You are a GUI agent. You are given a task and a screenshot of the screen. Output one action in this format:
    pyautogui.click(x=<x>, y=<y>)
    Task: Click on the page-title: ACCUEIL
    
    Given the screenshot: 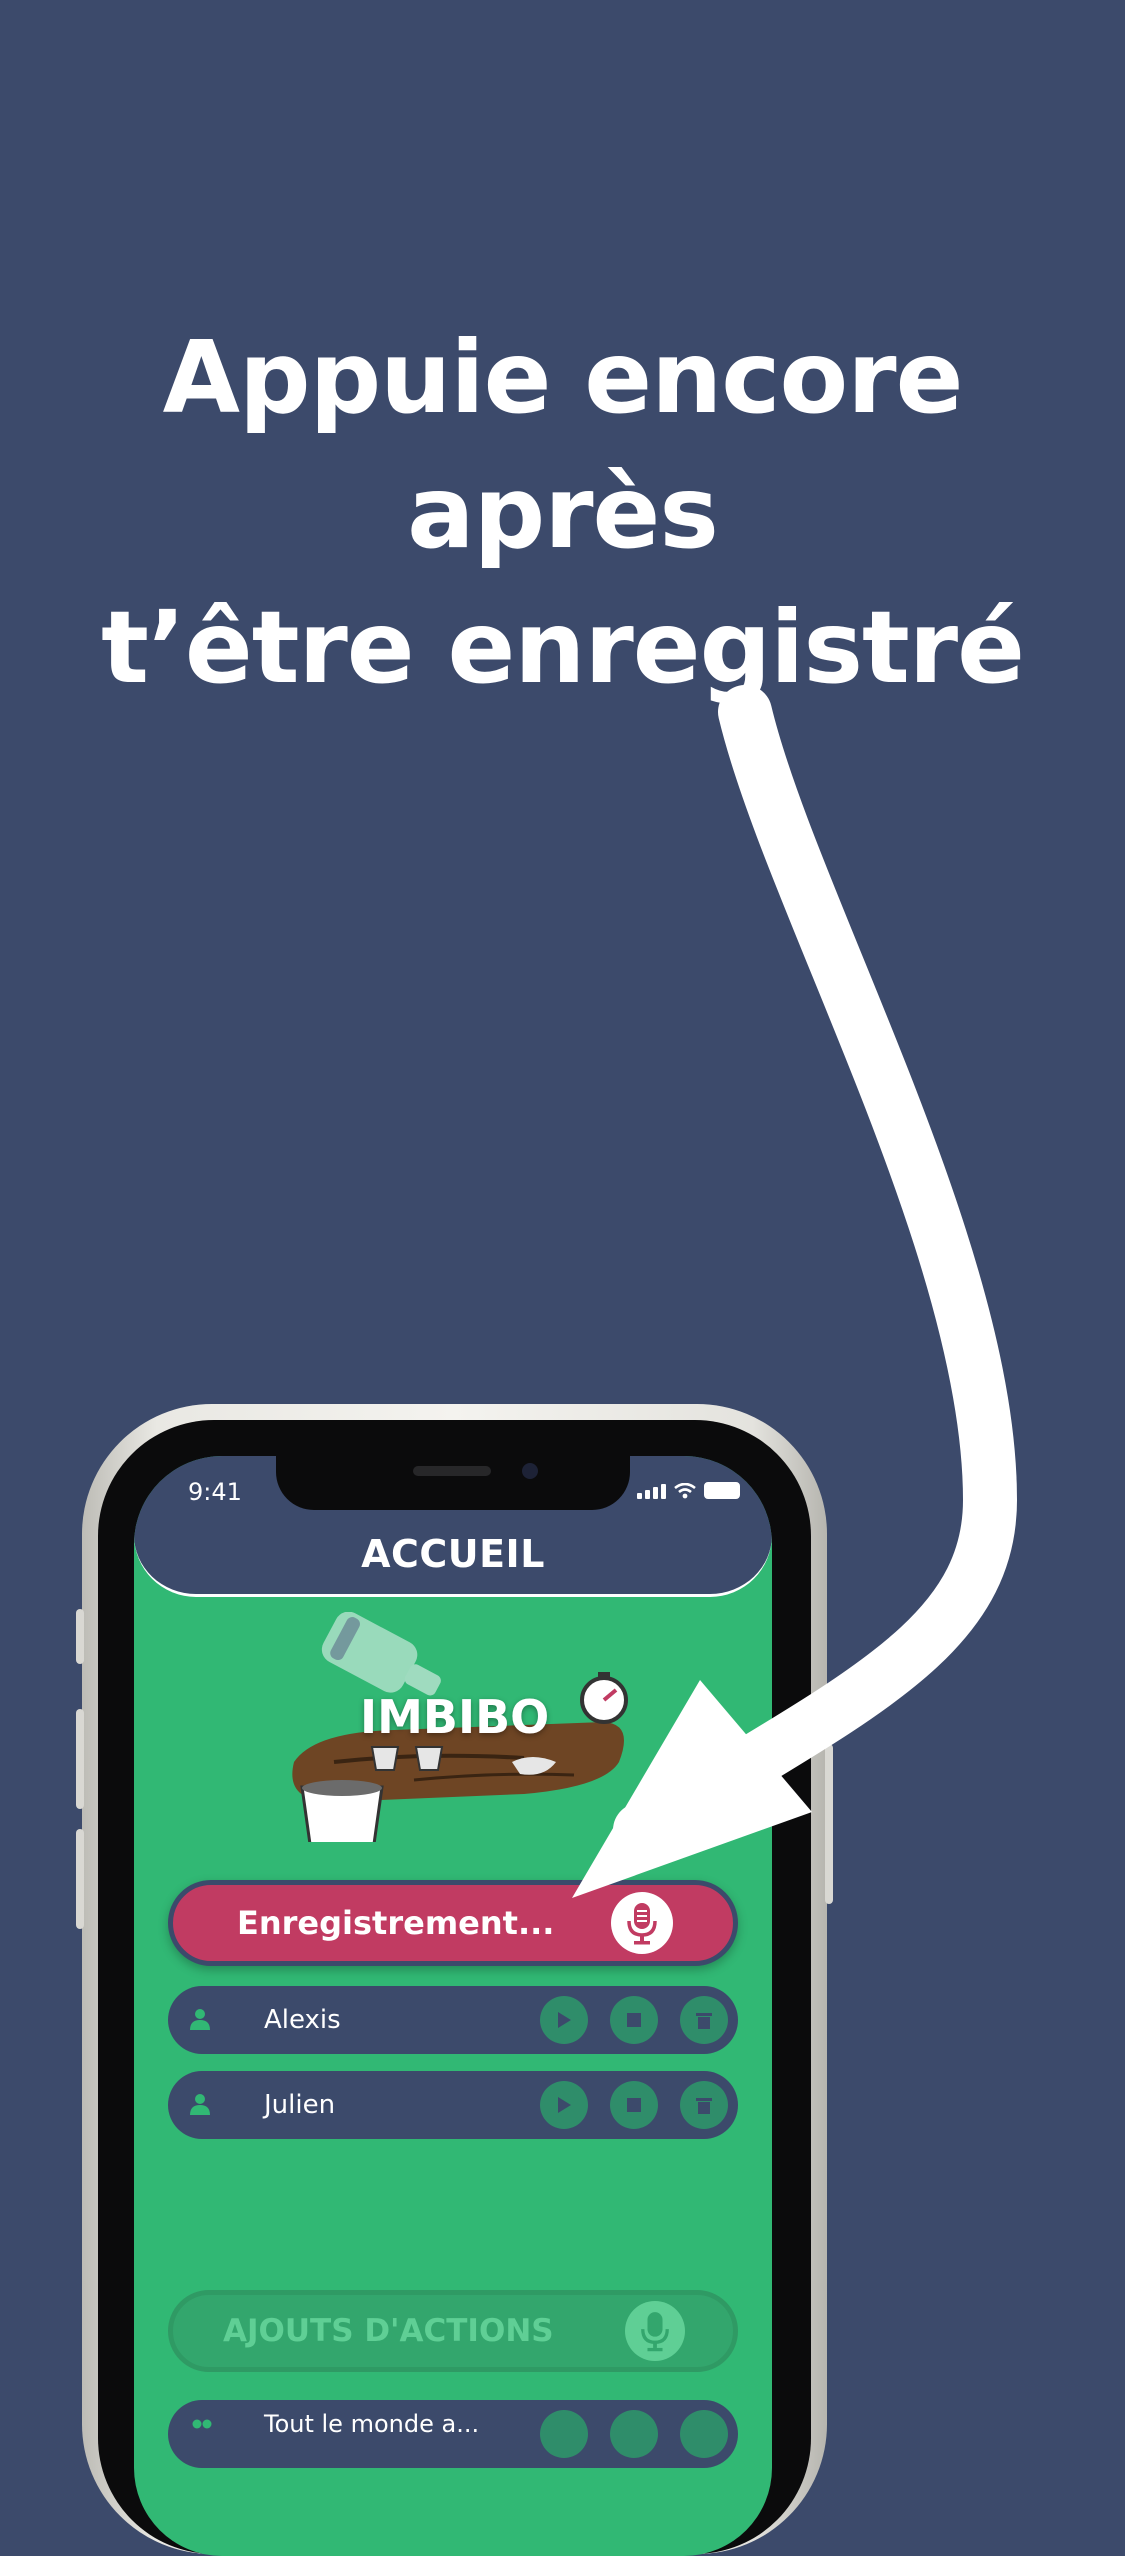 What is the action you would take?
    pyautogui.click(x=453, y=1554)
    